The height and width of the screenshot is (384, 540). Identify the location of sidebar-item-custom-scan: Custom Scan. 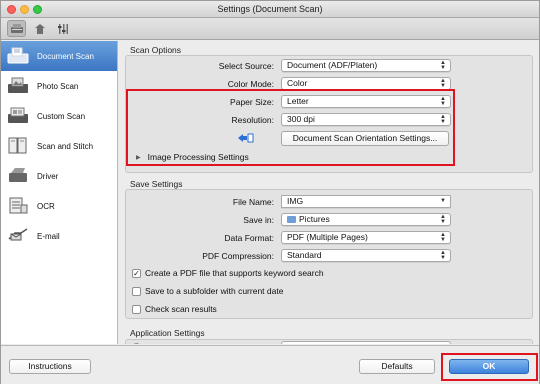
(59, 116).